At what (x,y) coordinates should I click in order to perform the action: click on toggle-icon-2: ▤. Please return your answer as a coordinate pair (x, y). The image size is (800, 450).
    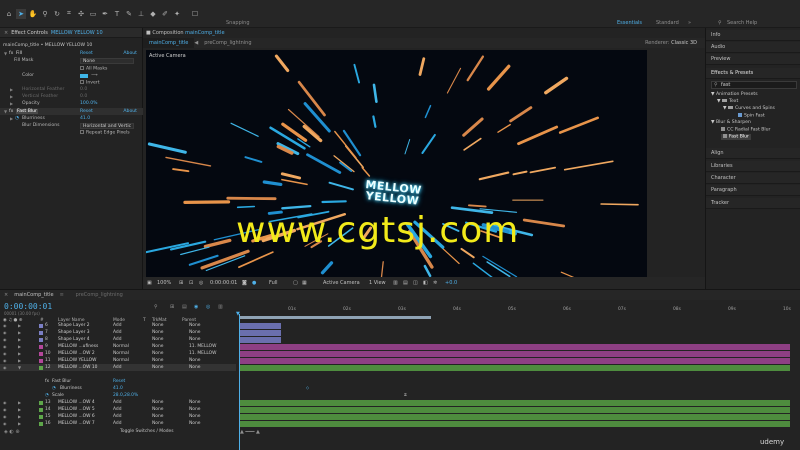
    Looking at the image, I should click on (405, 283).